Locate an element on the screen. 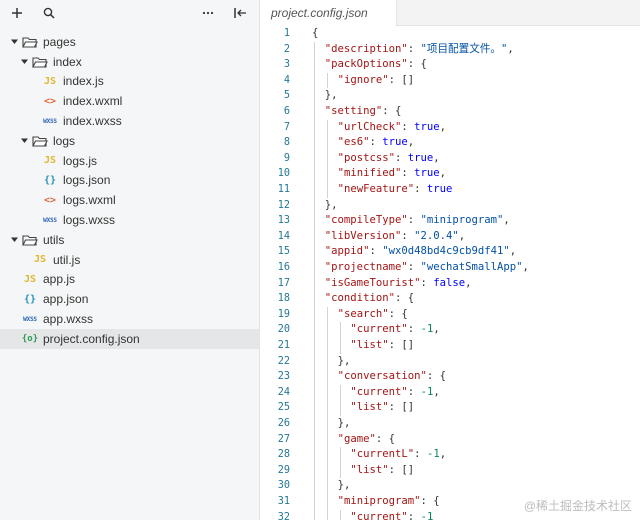  code-text: "search": { is located at coordinates (373, 315).